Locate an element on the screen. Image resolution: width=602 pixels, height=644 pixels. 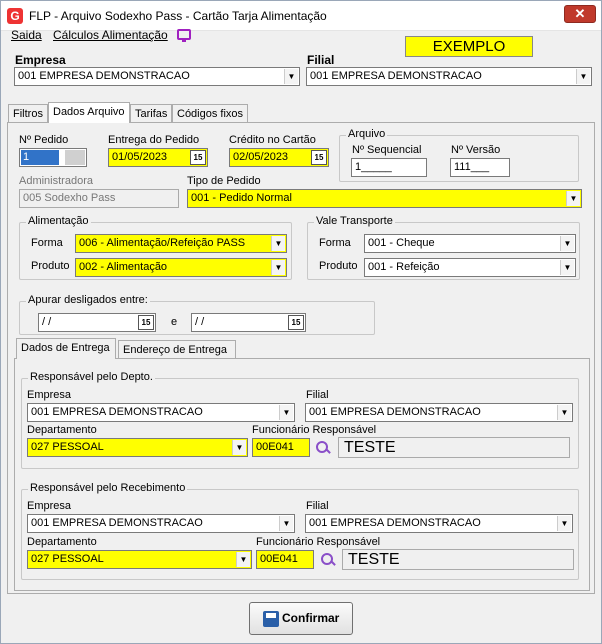
depto-filial-combo: 001 EMPRESA DEMONSTRACAO ▼ is located at coordinates (439, 412).